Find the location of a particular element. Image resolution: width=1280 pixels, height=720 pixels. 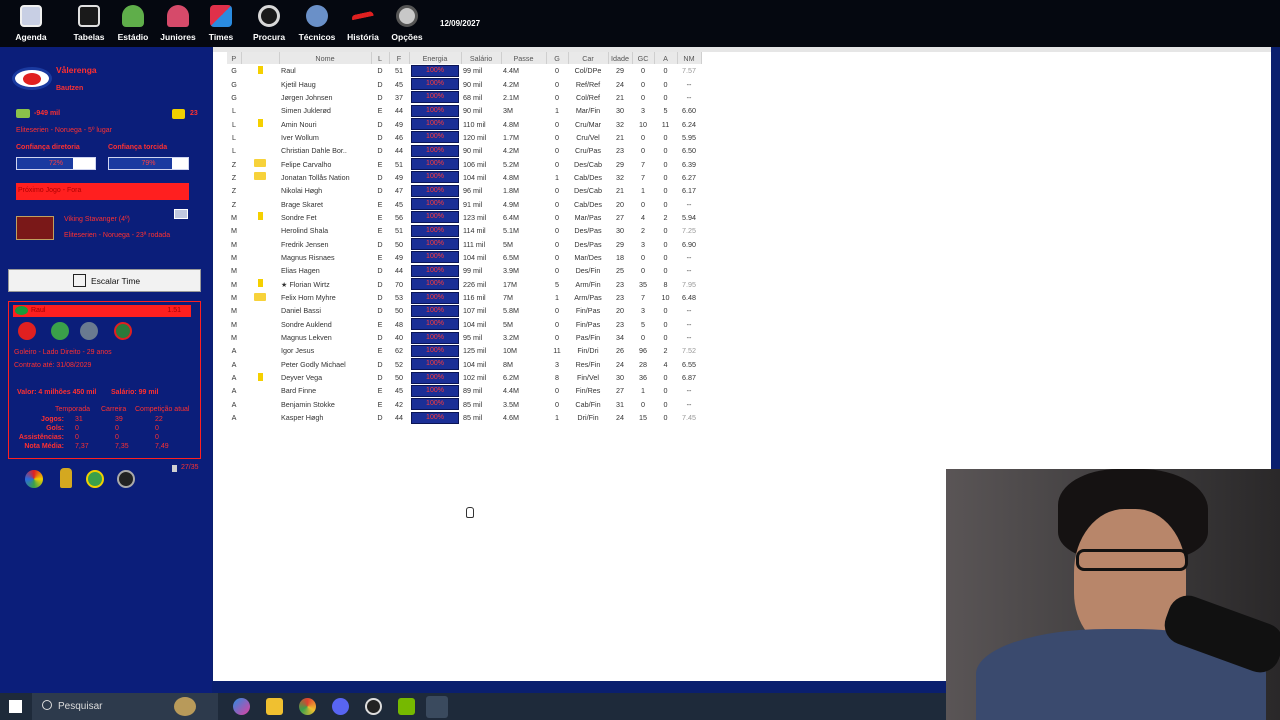

file-explorer-icon is located at coordinates (274, 706).